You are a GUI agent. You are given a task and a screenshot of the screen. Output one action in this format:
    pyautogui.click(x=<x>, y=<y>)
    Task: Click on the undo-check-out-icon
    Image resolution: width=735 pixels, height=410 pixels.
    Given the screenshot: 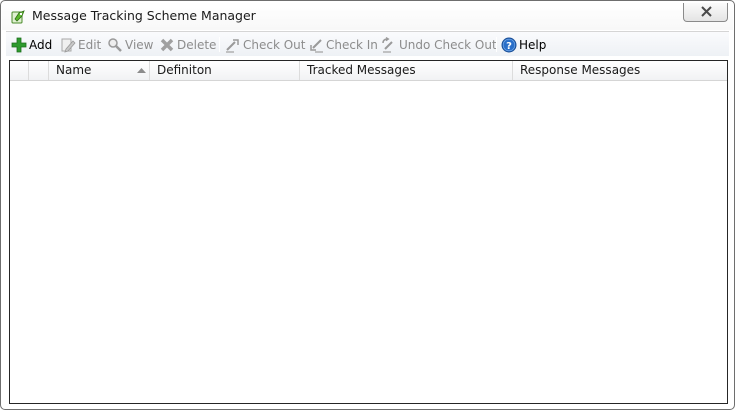 What is the action you would take?
    pyautogui.click(x=387, y=44)
    